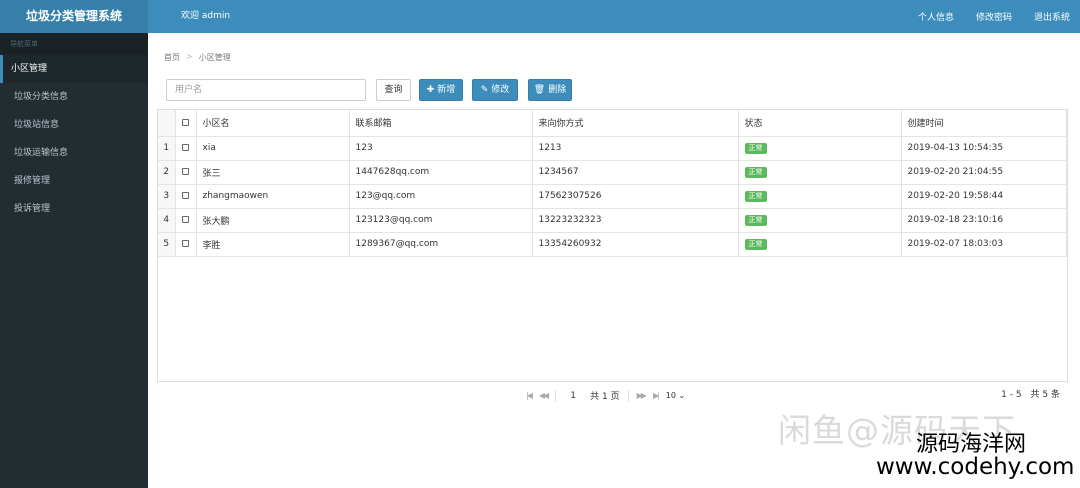 This screenshot has height=488, width=1080. What do you see at coordinates (74, 44) in the screenshot?
I see `sidebar-header: 导航菜单` at bounding box center [74, 44].